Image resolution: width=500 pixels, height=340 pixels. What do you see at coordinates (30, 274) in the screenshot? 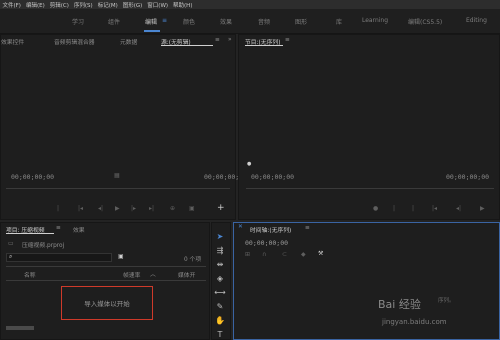
I see `column-name: 名称` at bounding box center [30, 274].